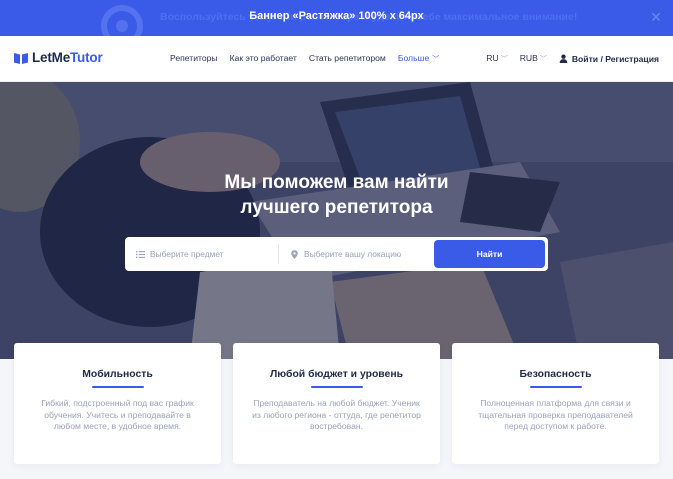  Describe the element at coordinates (51, 57) in the screenshot. I see `logo-text-main: LetMe` at that location.